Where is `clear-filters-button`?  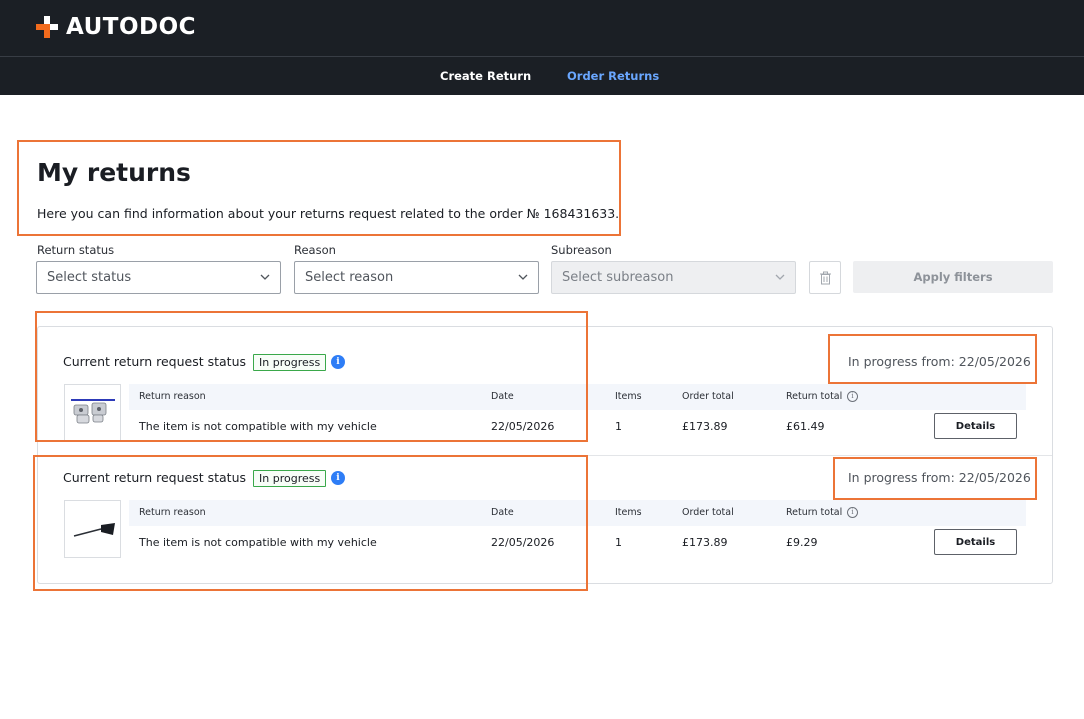 clear-filters-button is located at coordinates (825, 277).